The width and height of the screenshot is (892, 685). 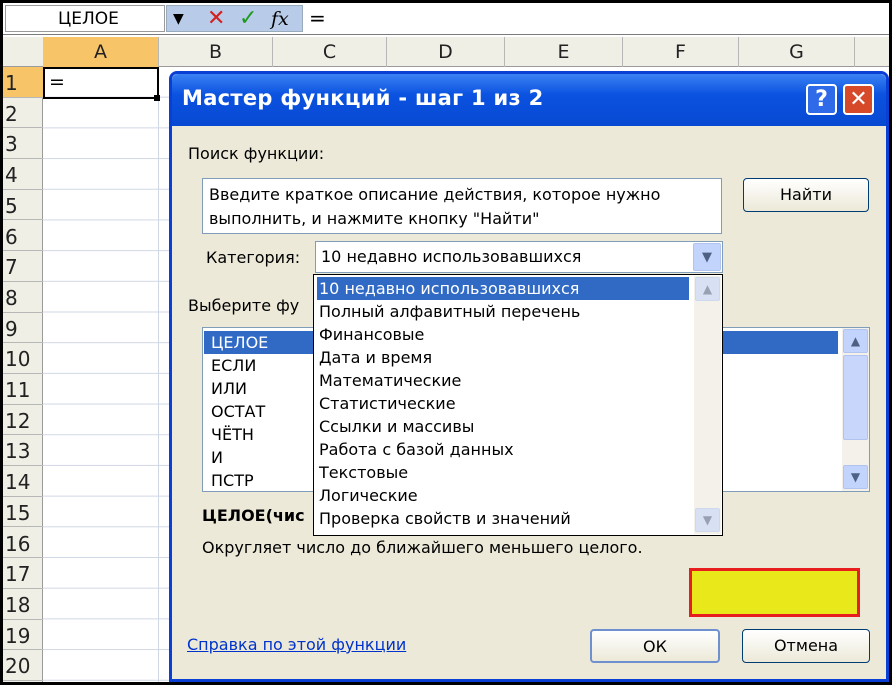 I want to click on column-header-e: E, so click(x=564, y=52).